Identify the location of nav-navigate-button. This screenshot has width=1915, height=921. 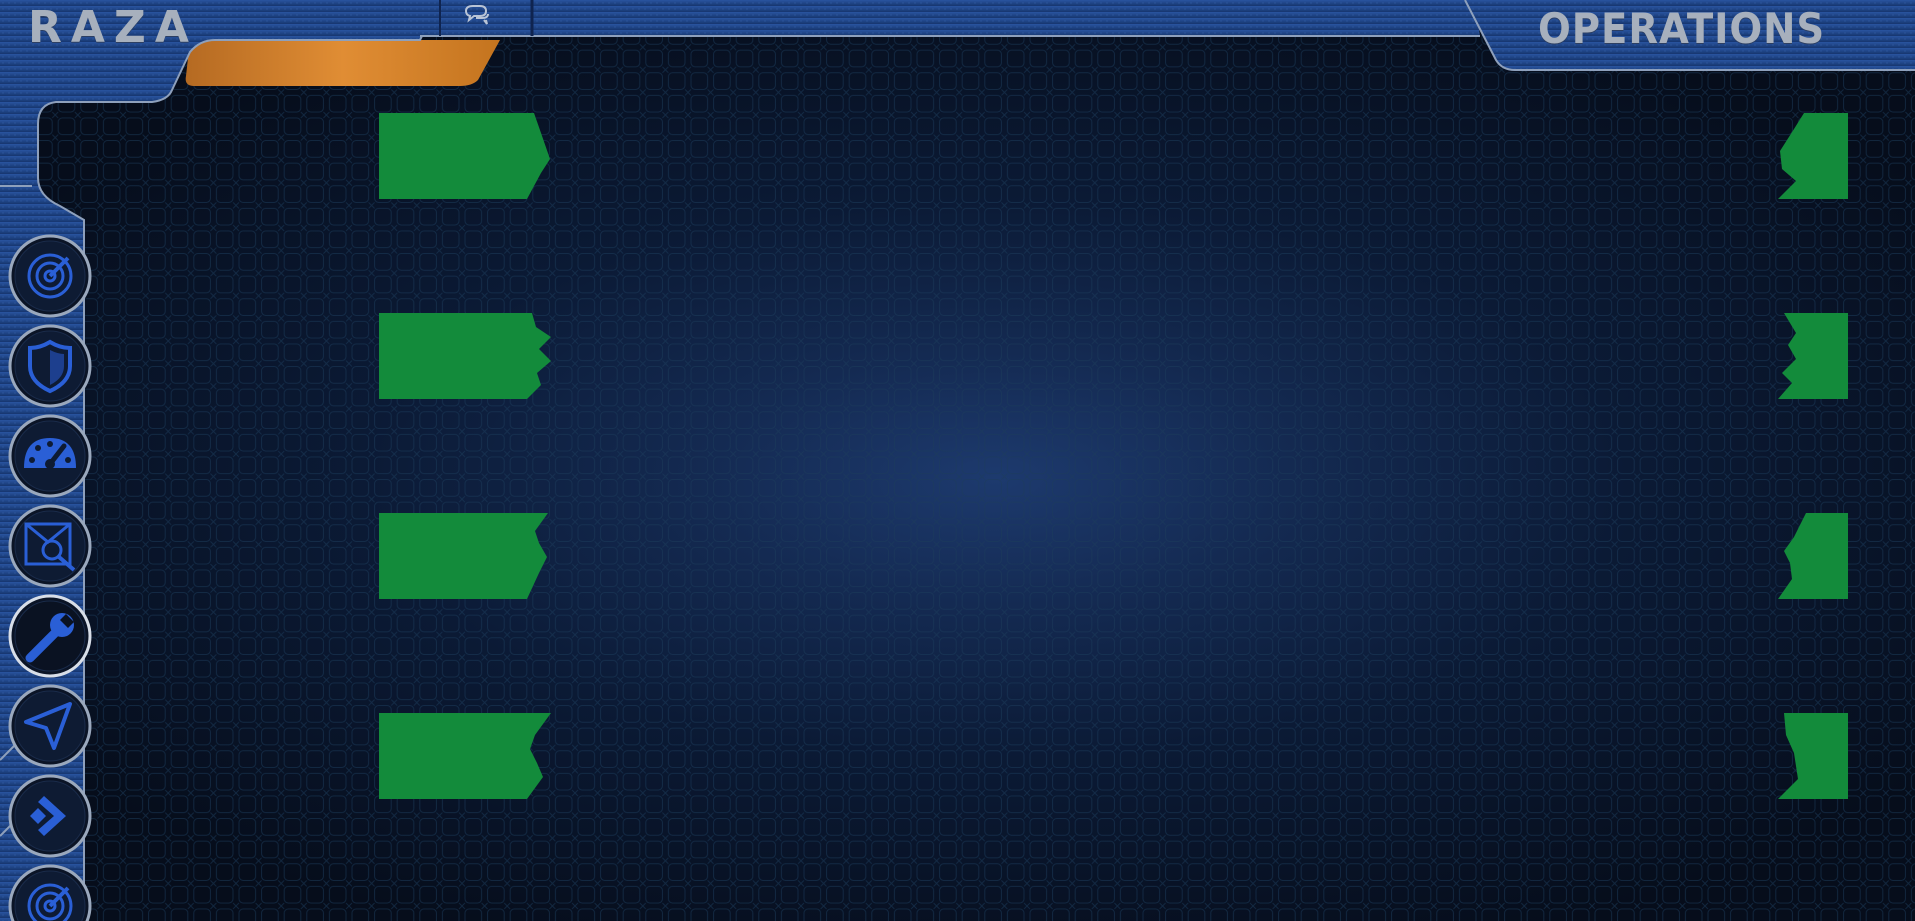
(50, 726).